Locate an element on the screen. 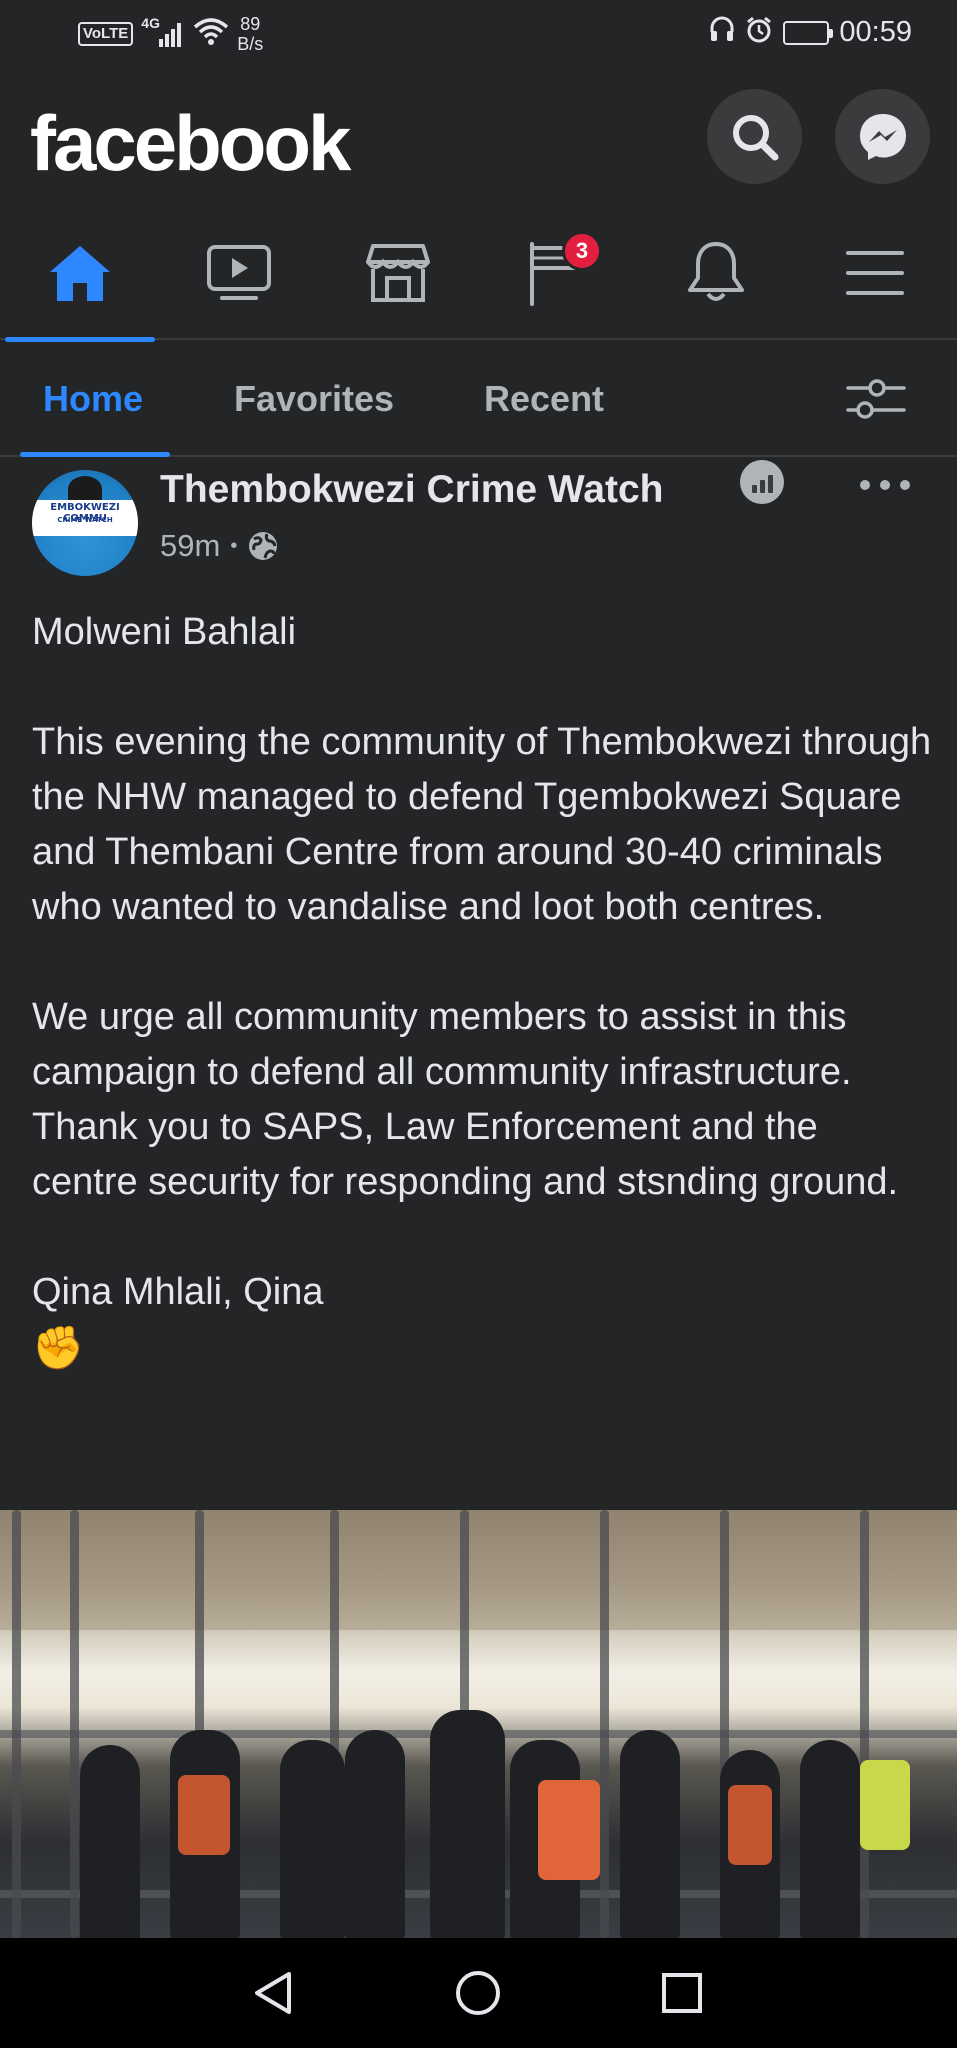 This screenshot has width=957, height=2048. post-paragraph: Qina Mhlali, Qina is located at coordinates (178, 1292).